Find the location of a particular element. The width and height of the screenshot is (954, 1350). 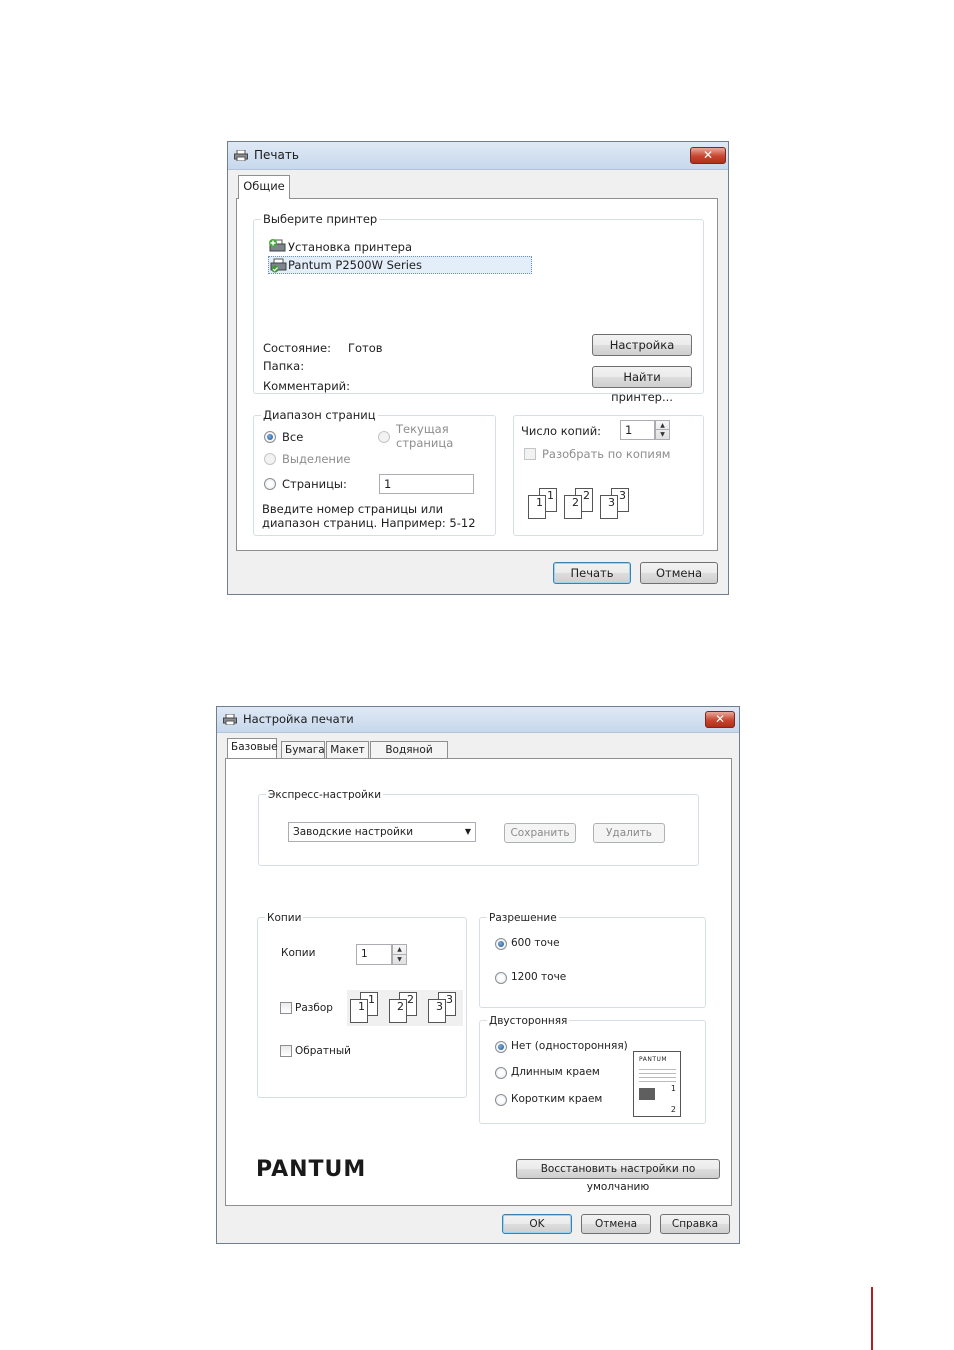

close-icon: ✕ is located at coordinates (720, 719).